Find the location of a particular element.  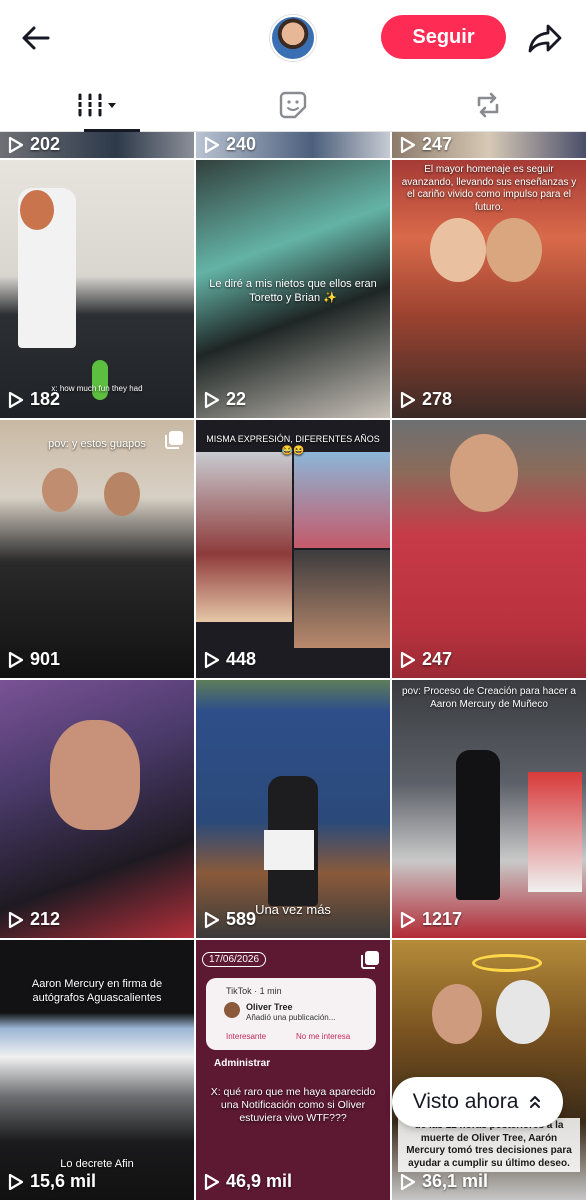

view-count: 15,6 mil is located at coordinates (52, 1181).